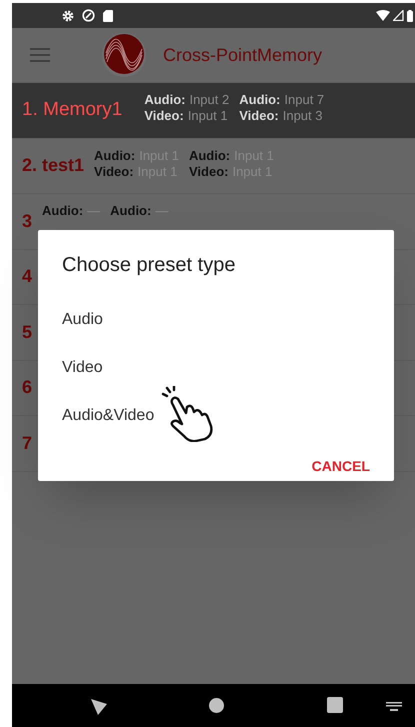  Describe the element at coordinates (108, 16) in the screenshot. I see `sd-card-icon` at that location.